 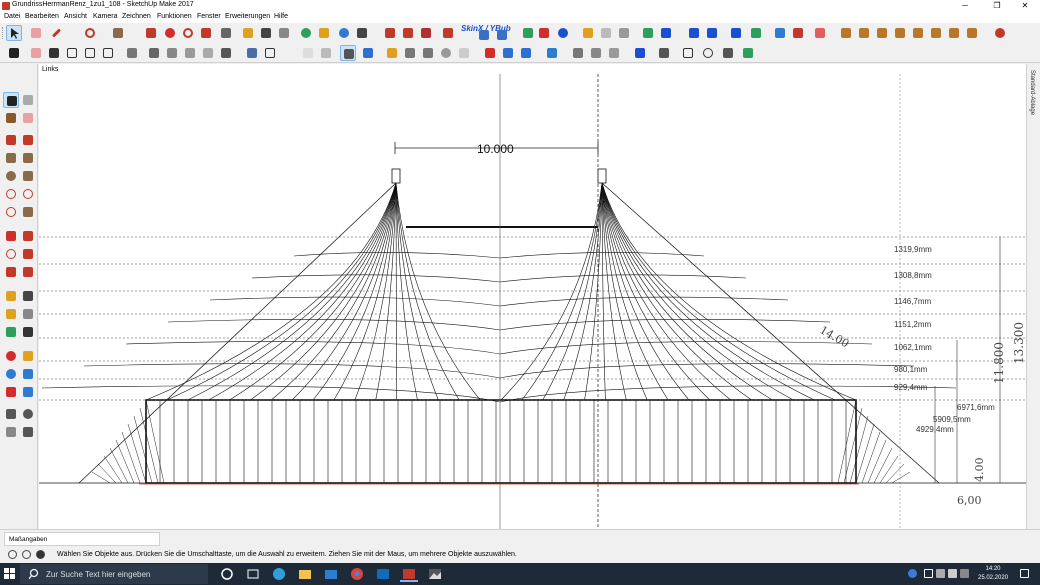 I want to click on file-explorer-icon, so click(x=305, y=574).